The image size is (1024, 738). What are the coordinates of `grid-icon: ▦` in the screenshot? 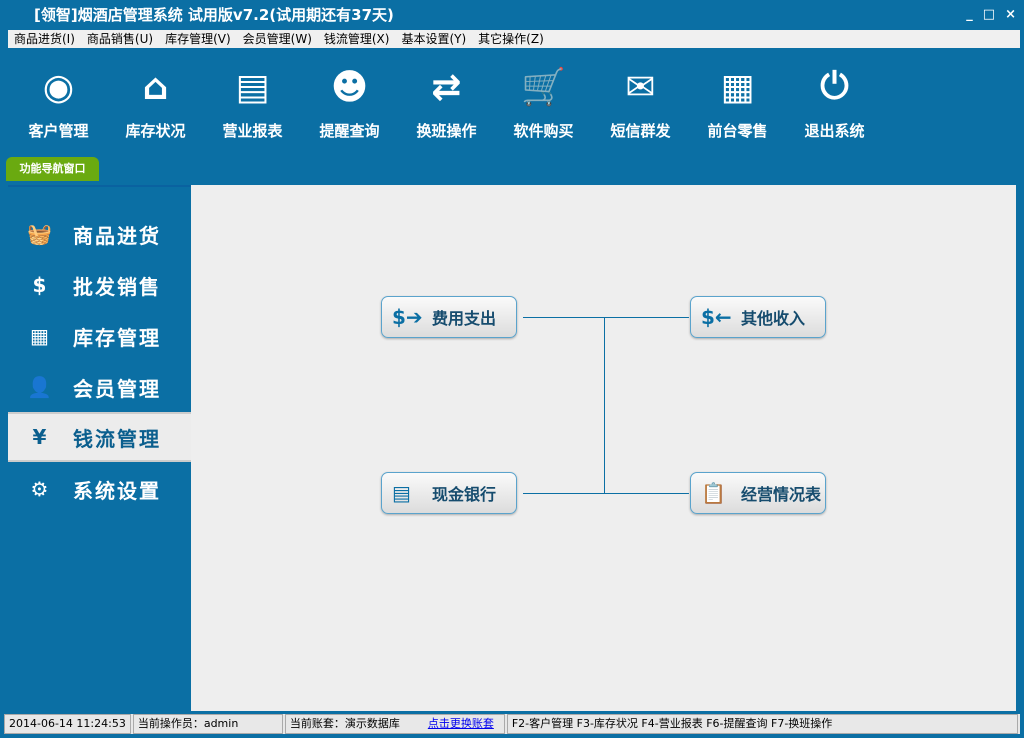 It's located at (40, 336).